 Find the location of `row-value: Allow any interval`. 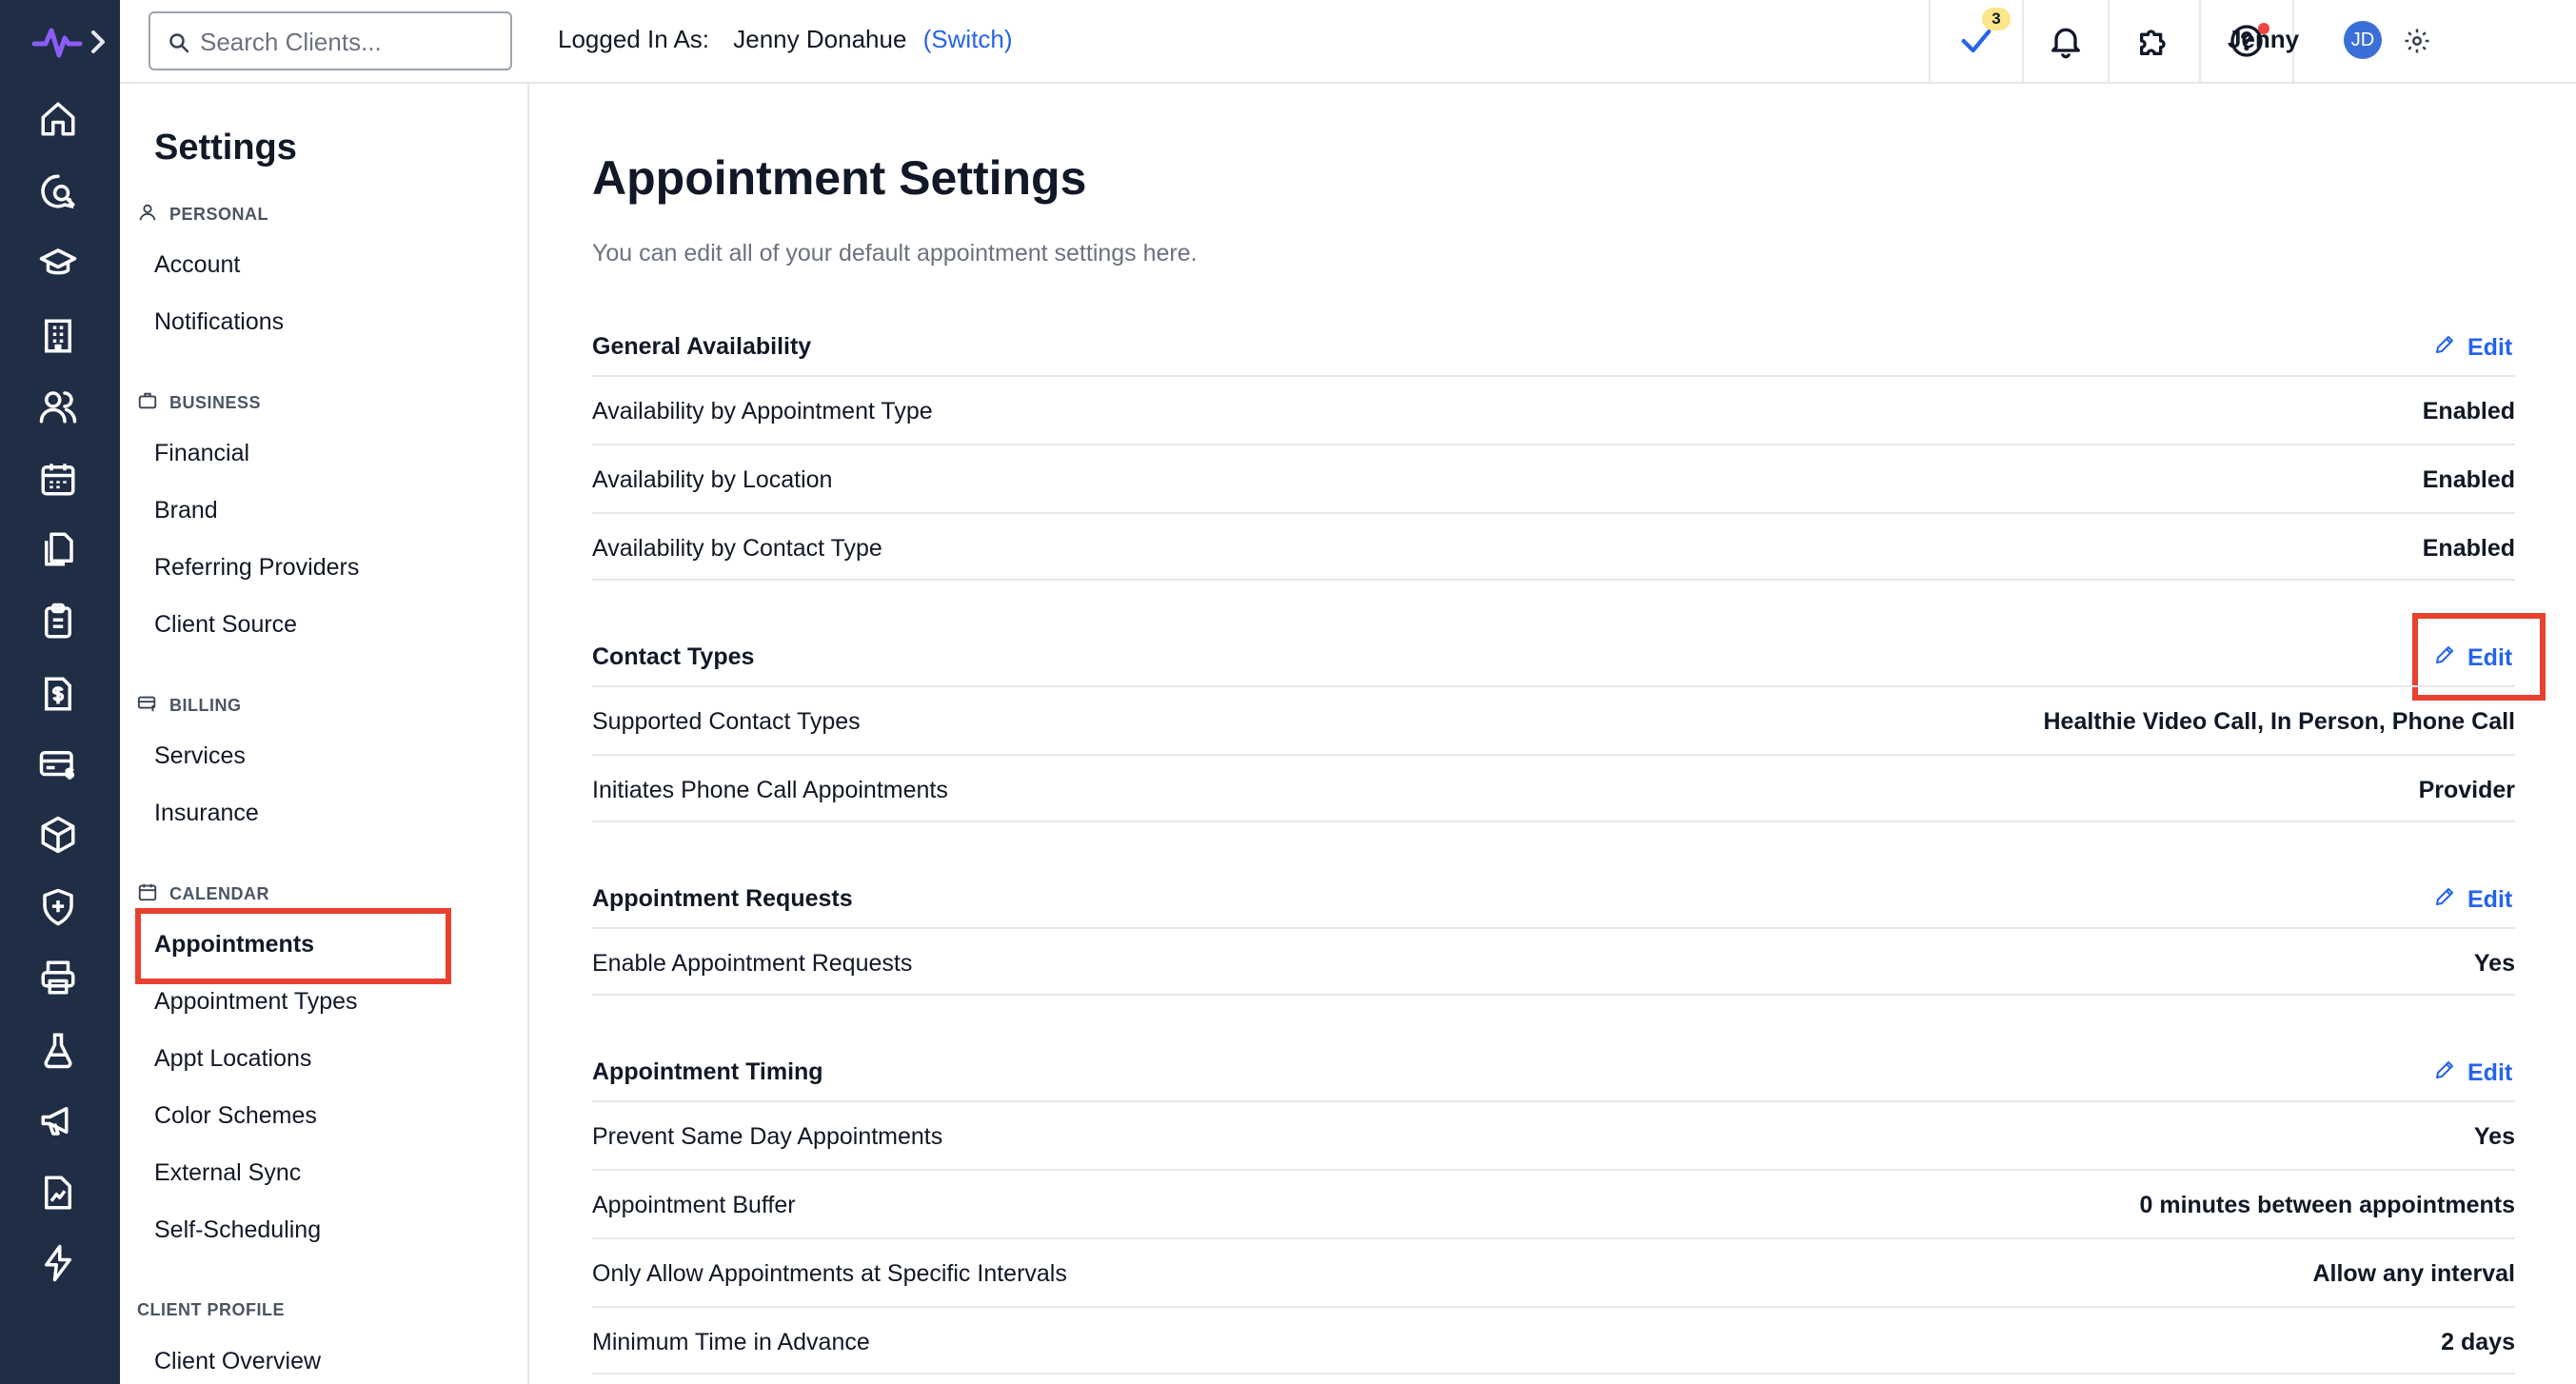

row-value: Allow any interval is located at coordinates (2413, 1273).